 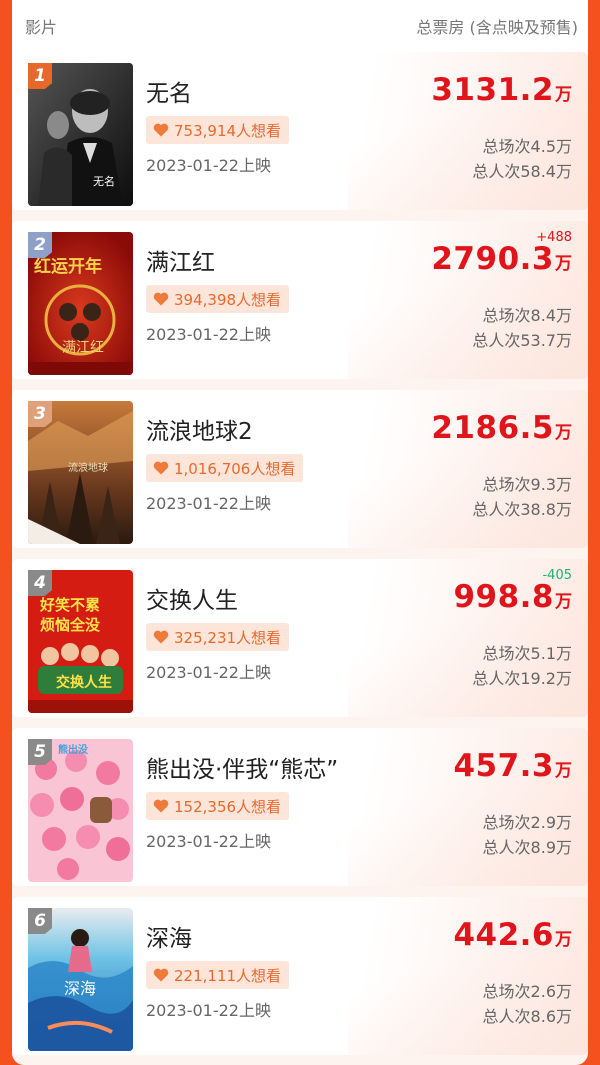 I want to click on box-office-total: 442.6万, so click(x=512, y=935).